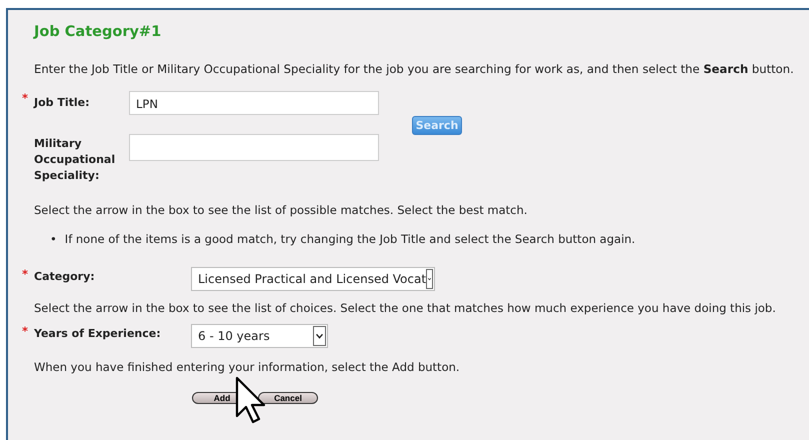  What do you see at coordinates (254, 103) in the screenshot?
I see `job-title-field: LPN` at bounding box center [254, 103].